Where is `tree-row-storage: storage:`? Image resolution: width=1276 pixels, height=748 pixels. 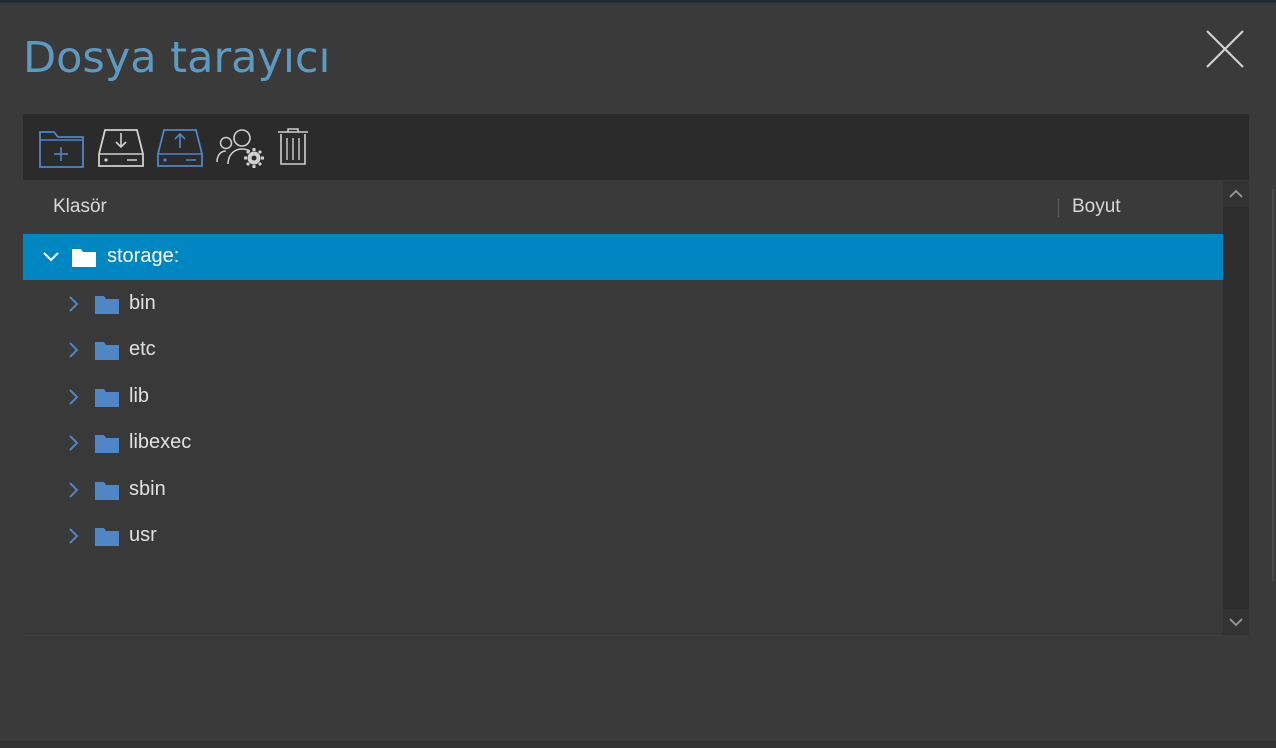
tree-row-storage: storage: is located at coordinates (623, 257).